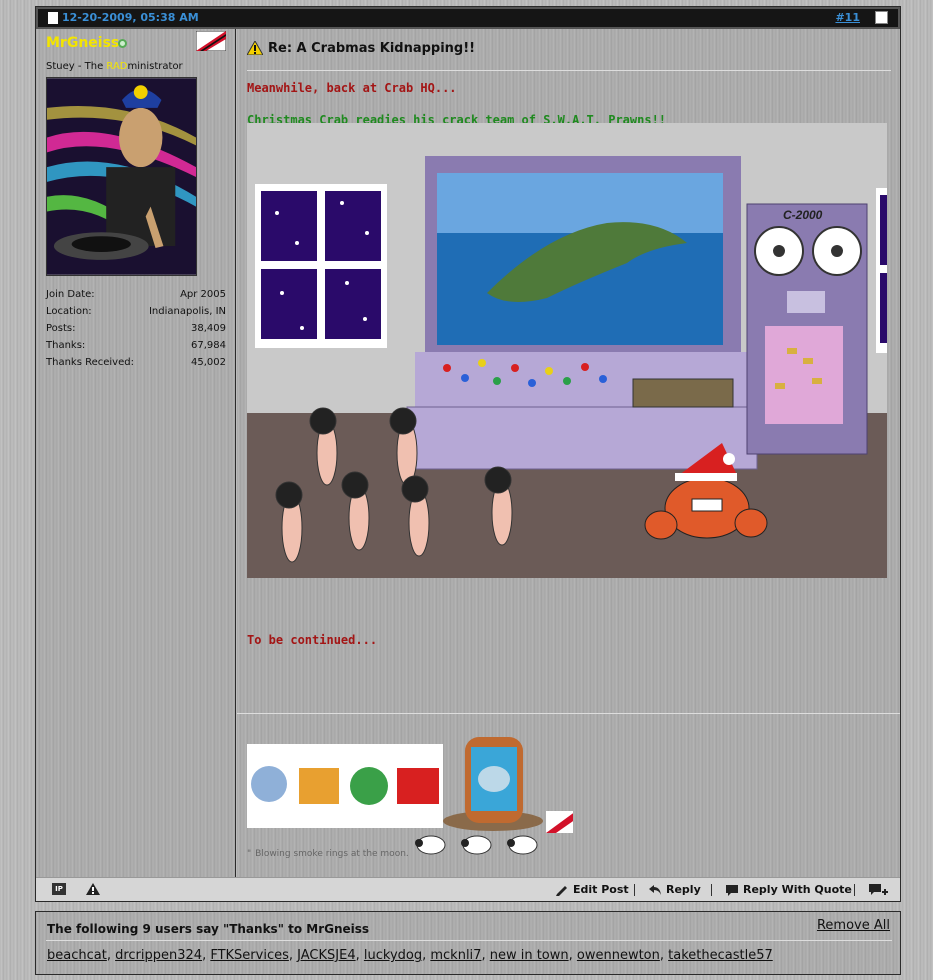 This screenshot has height=980, width=933. I want to click on report-warning-icon, so click(93, 889).